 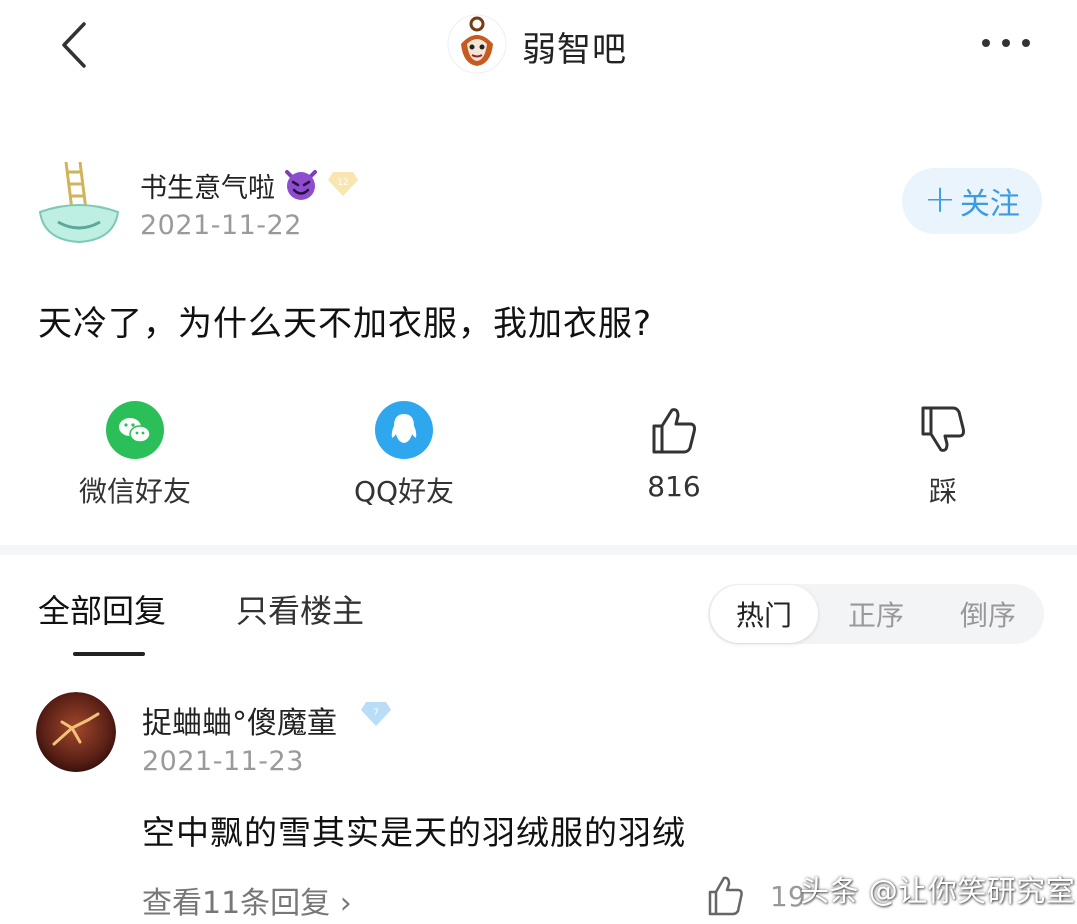 I want to click on sort-hot-button: 热门, so click(x=764, y=614).